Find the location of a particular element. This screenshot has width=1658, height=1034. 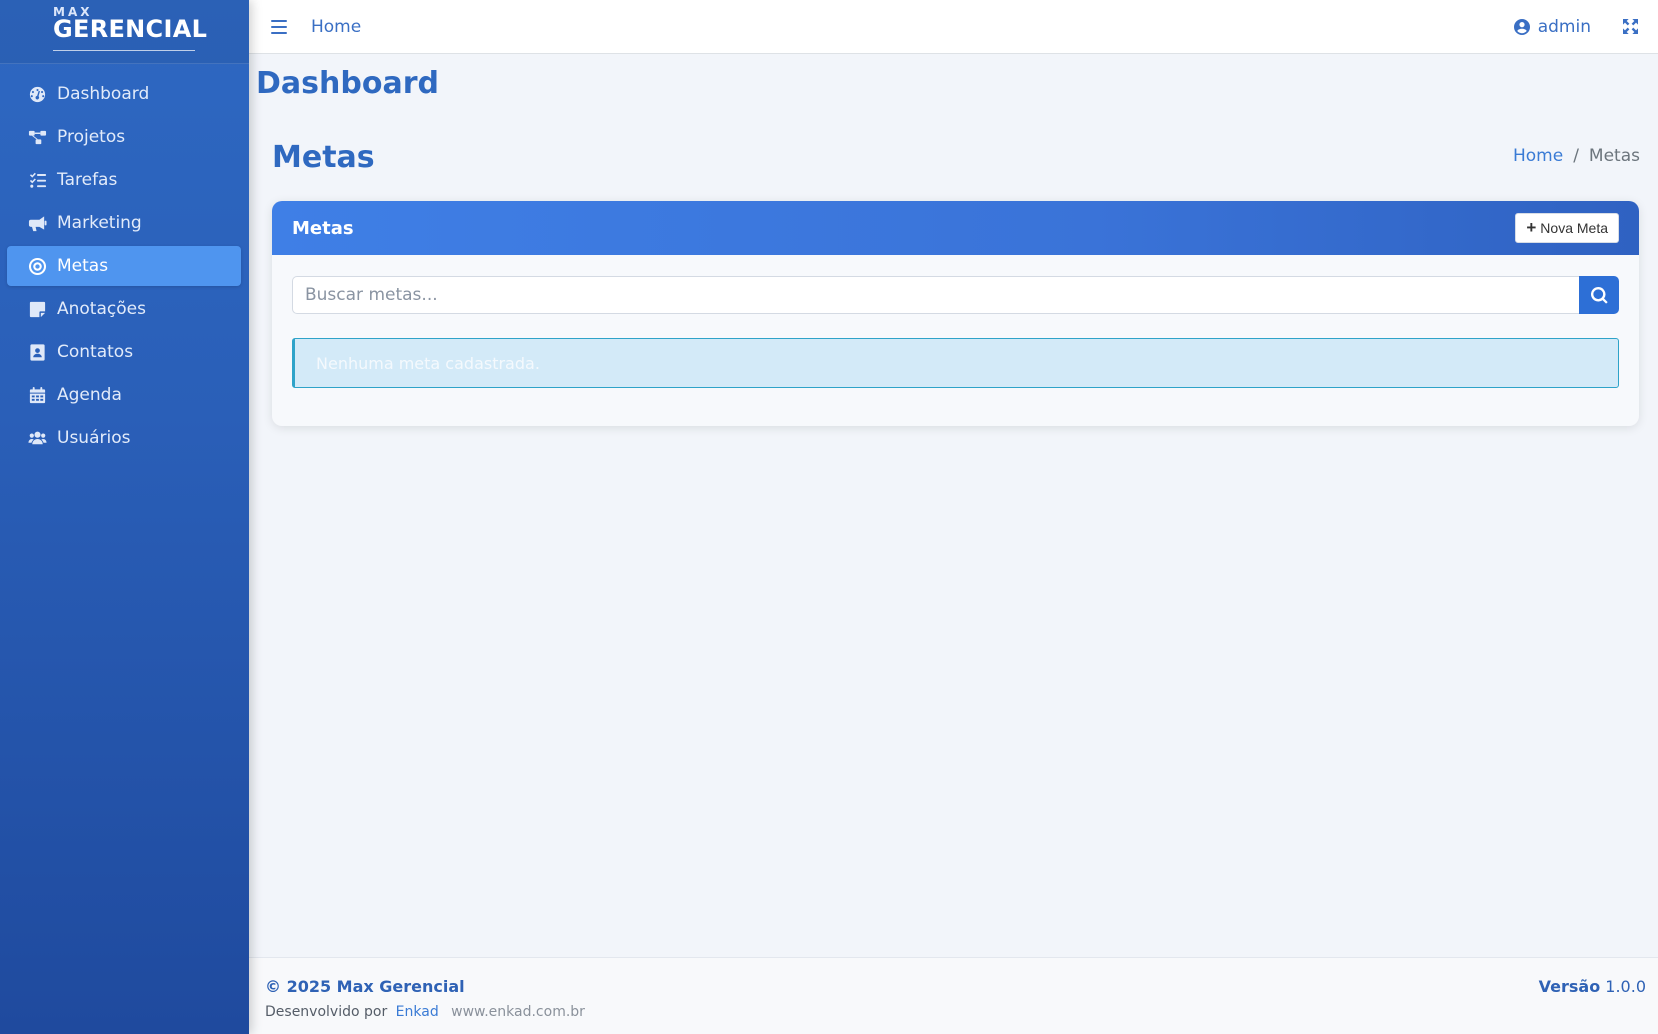

fullscreen-icon is located at coordinates (1630, 26).